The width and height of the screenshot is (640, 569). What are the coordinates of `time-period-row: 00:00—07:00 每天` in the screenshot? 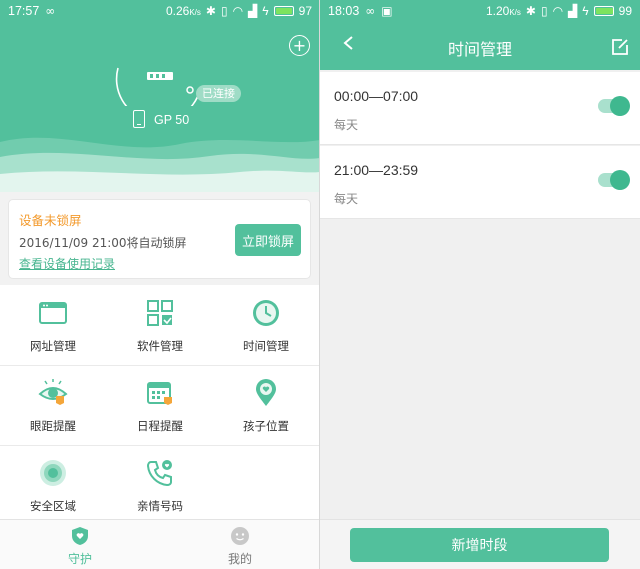 It's located at (480, 108).